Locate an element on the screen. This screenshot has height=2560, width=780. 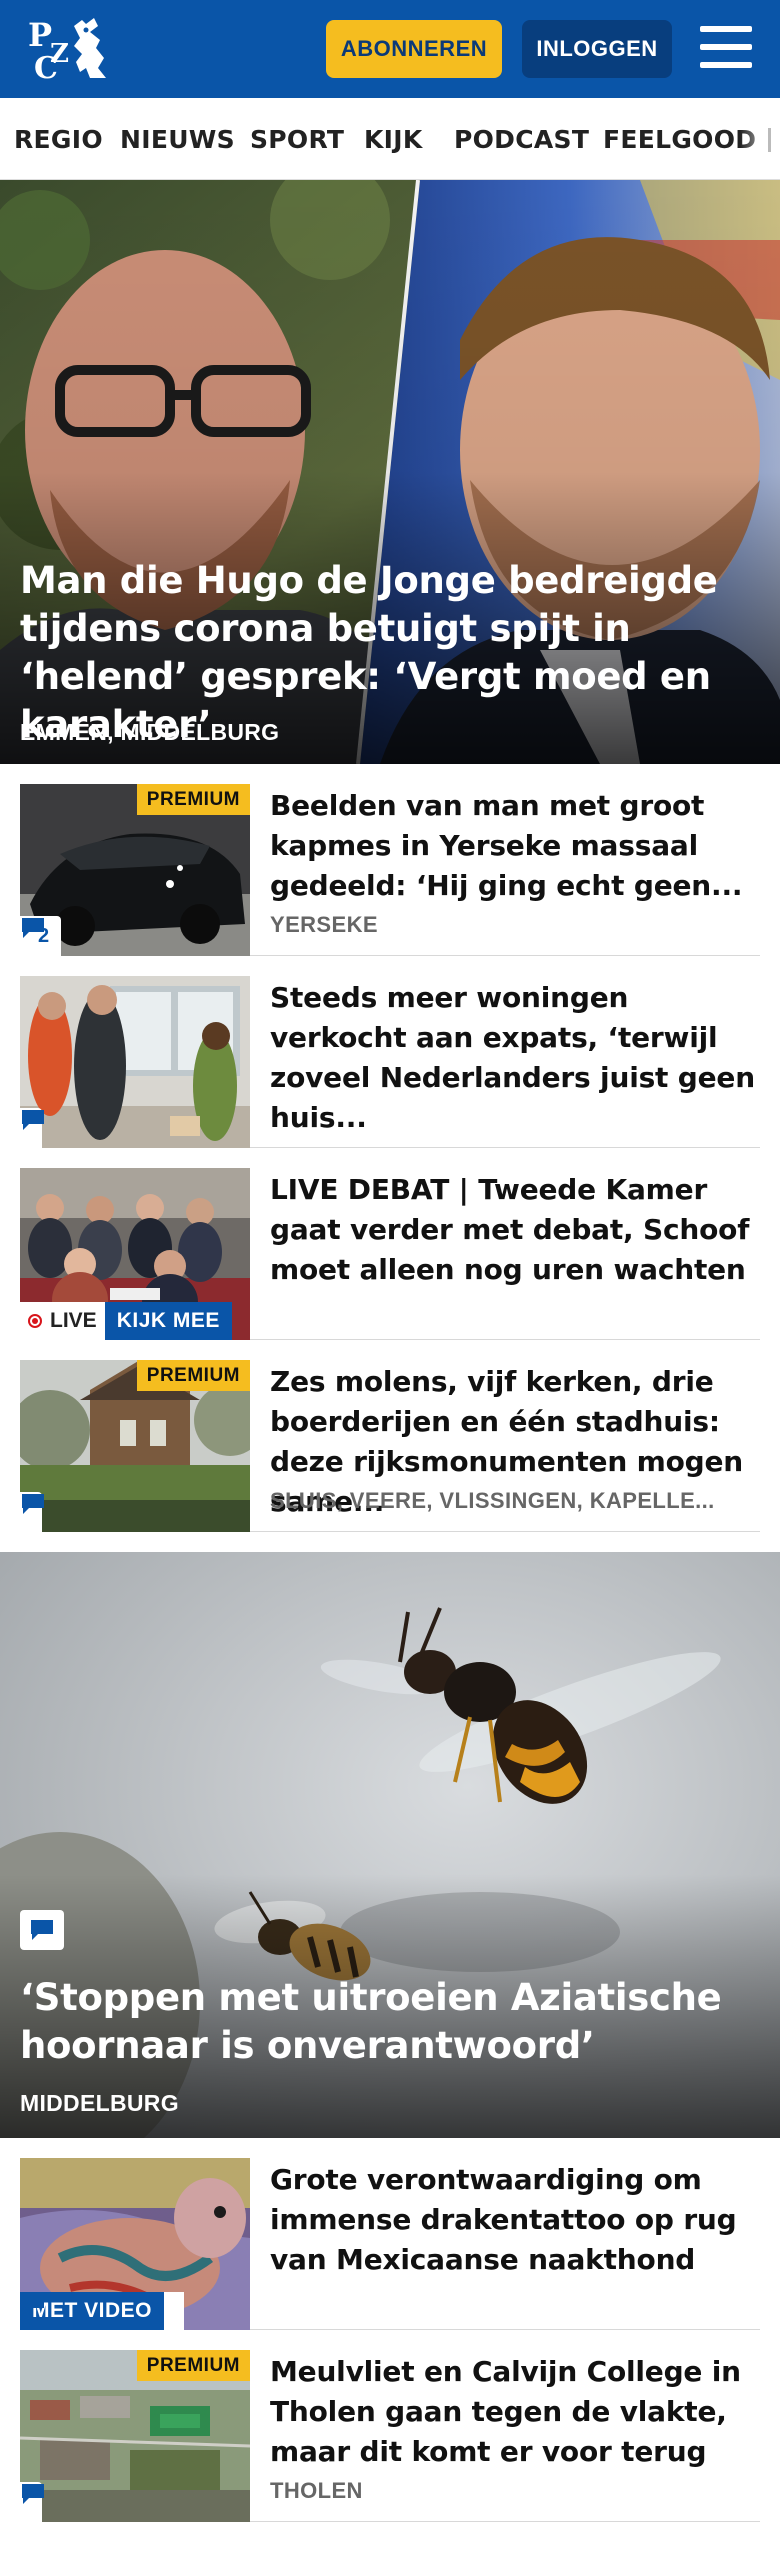
watch-live-button: KIJK MEE is located at coordinates (168, 1321).